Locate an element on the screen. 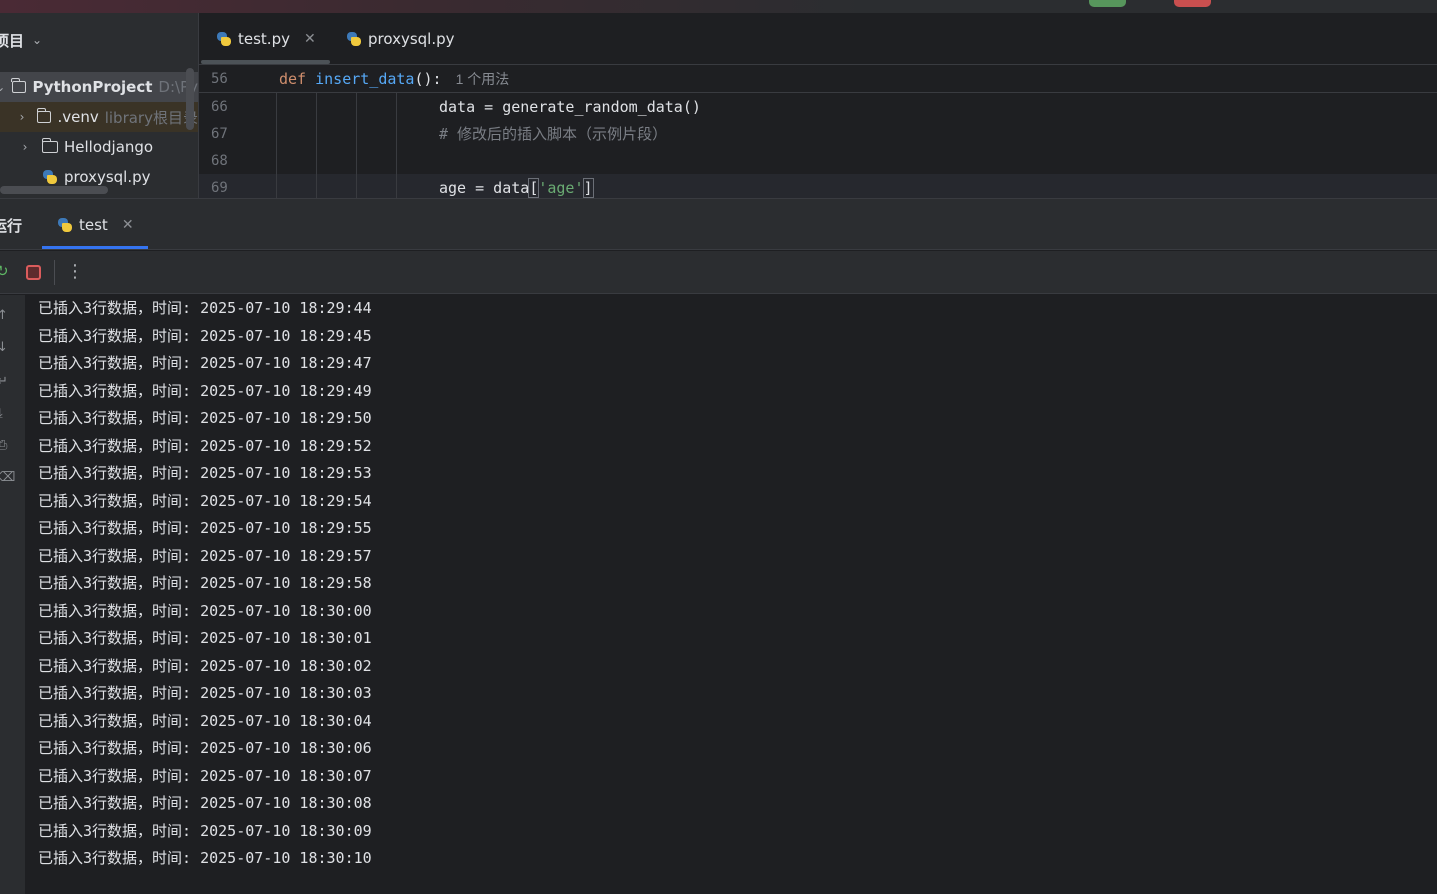  title-bar is located at coordinates (718, 6).